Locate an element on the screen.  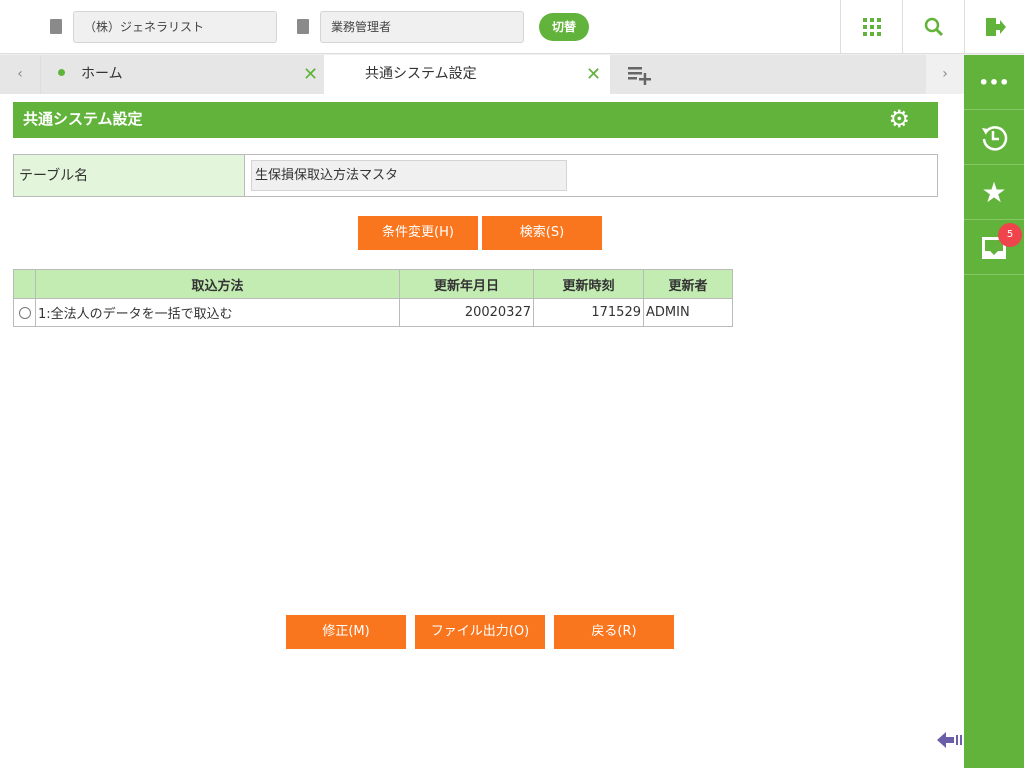
company-field: （株）ジェネラリスト is located at coordinates (175, 27).